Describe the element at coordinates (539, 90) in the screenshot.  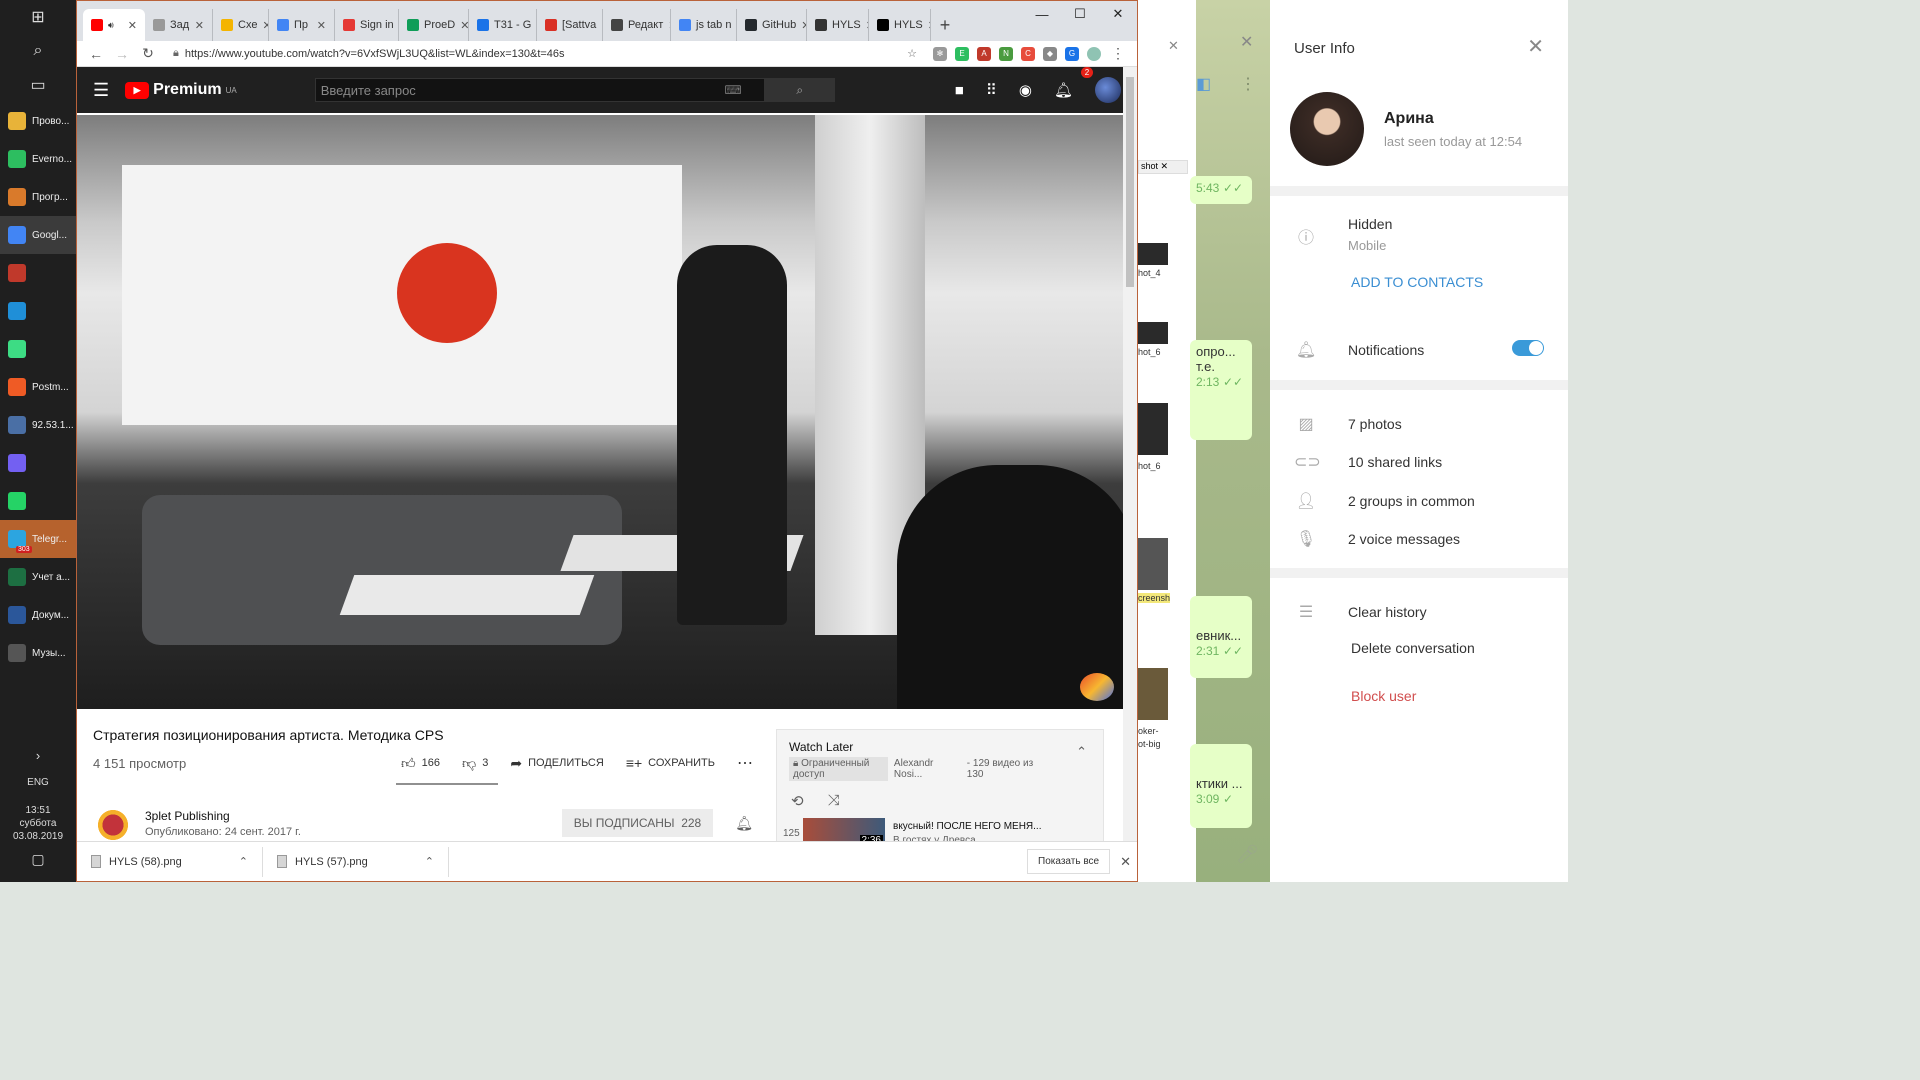
I see `search-input: Введите запрос ⌨` at that location.